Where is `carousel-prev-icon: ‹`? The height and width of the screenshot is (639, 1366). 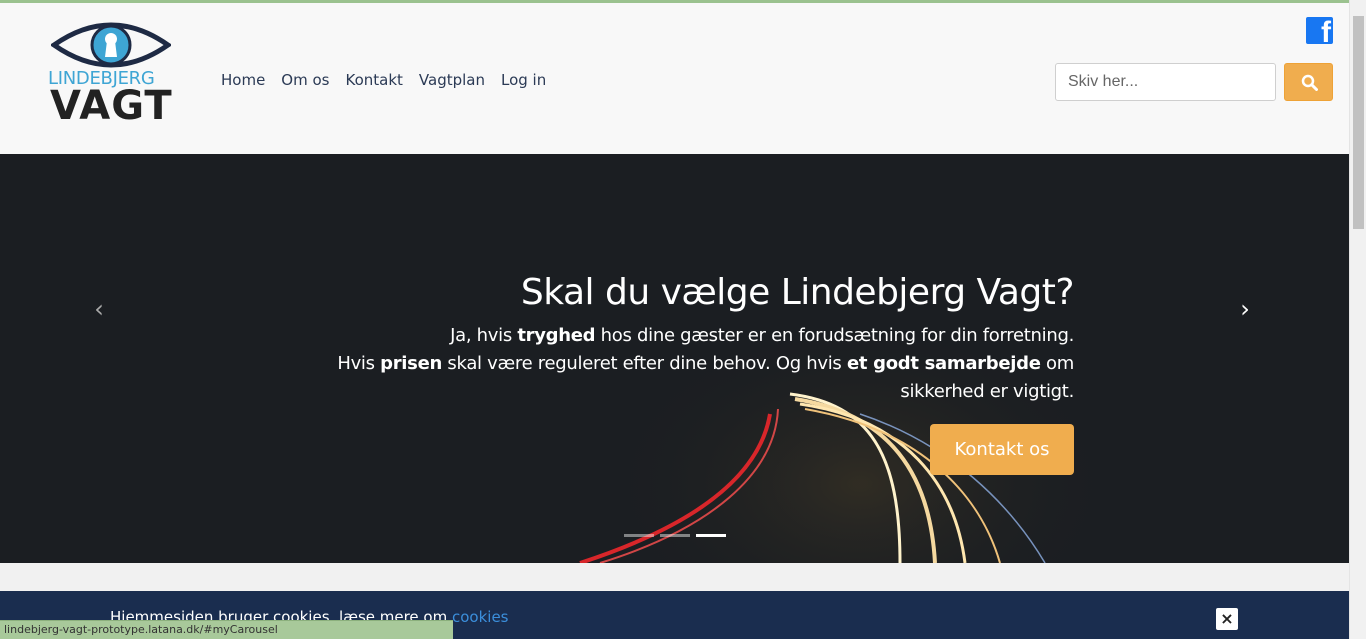 carousel-prev-icon: ‹ is located at coordinates (99, 309).